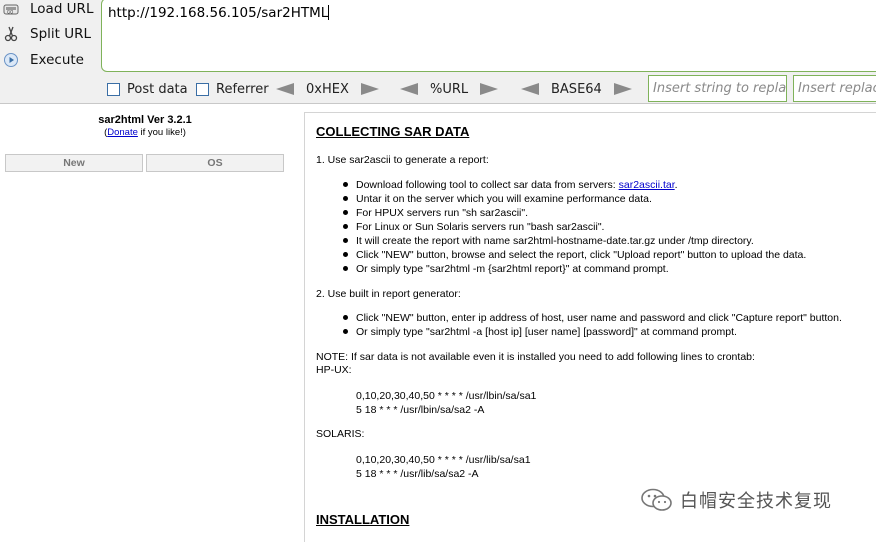 Image resolution: width=876 pixels, height=542 pixels. Describe the element at coordinates (369, 89) in the screenshot. I see `hex-encode-arrow-icon` at that location.